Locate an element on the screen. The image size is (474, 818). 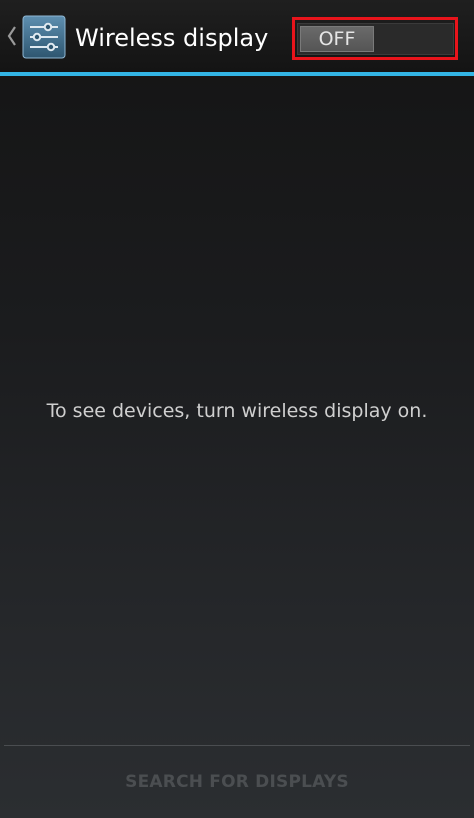
back-button is located at coordinates (37, 36).